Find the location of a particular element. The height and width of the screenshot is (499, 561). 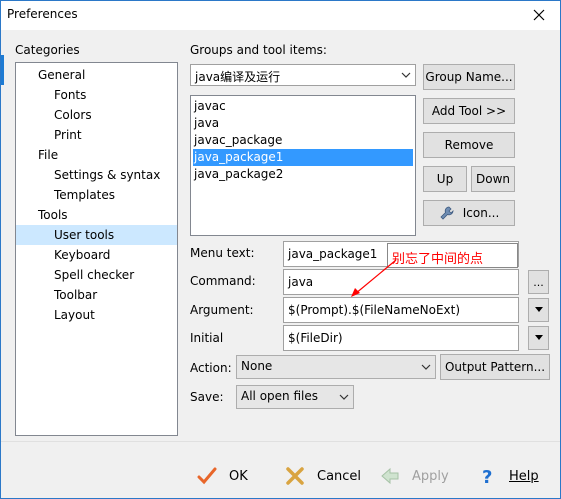

apply-label: Apply is located at coordinates (430, 476).